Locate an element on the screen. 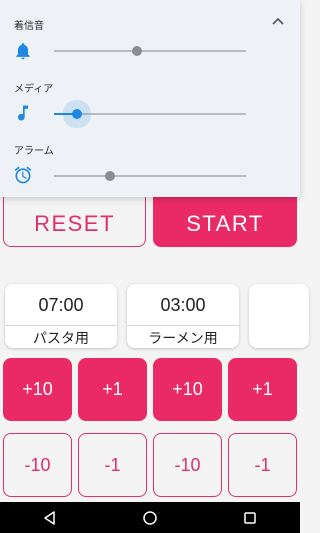 This screenshot has width=320, height=533. preset-card-partial is located at coordinates (279, 316).